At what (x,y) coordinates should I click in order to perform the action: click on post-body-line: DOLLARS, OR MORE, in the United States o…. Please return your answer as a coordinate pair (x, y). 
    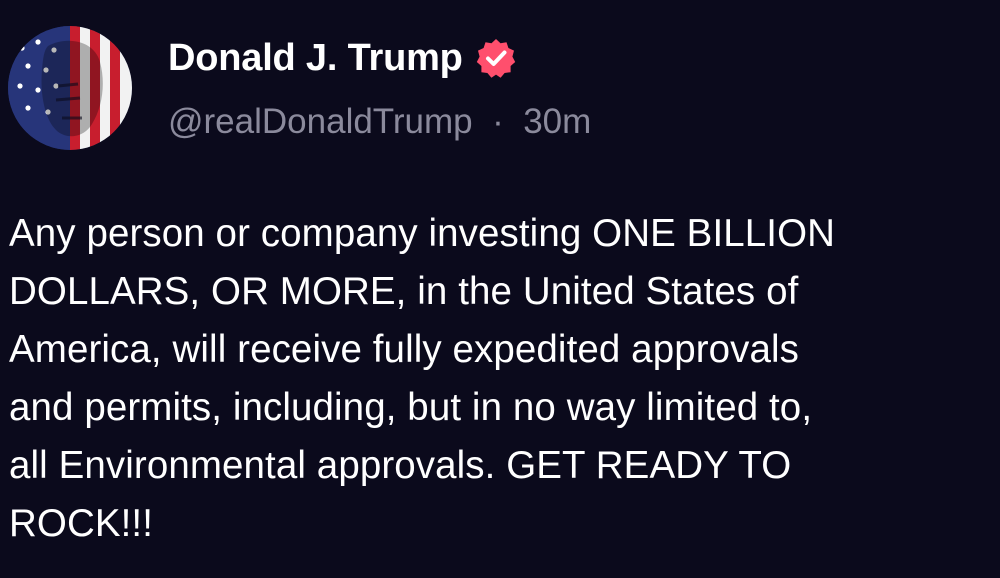
    Looking at the image, I should click on (404, 291).